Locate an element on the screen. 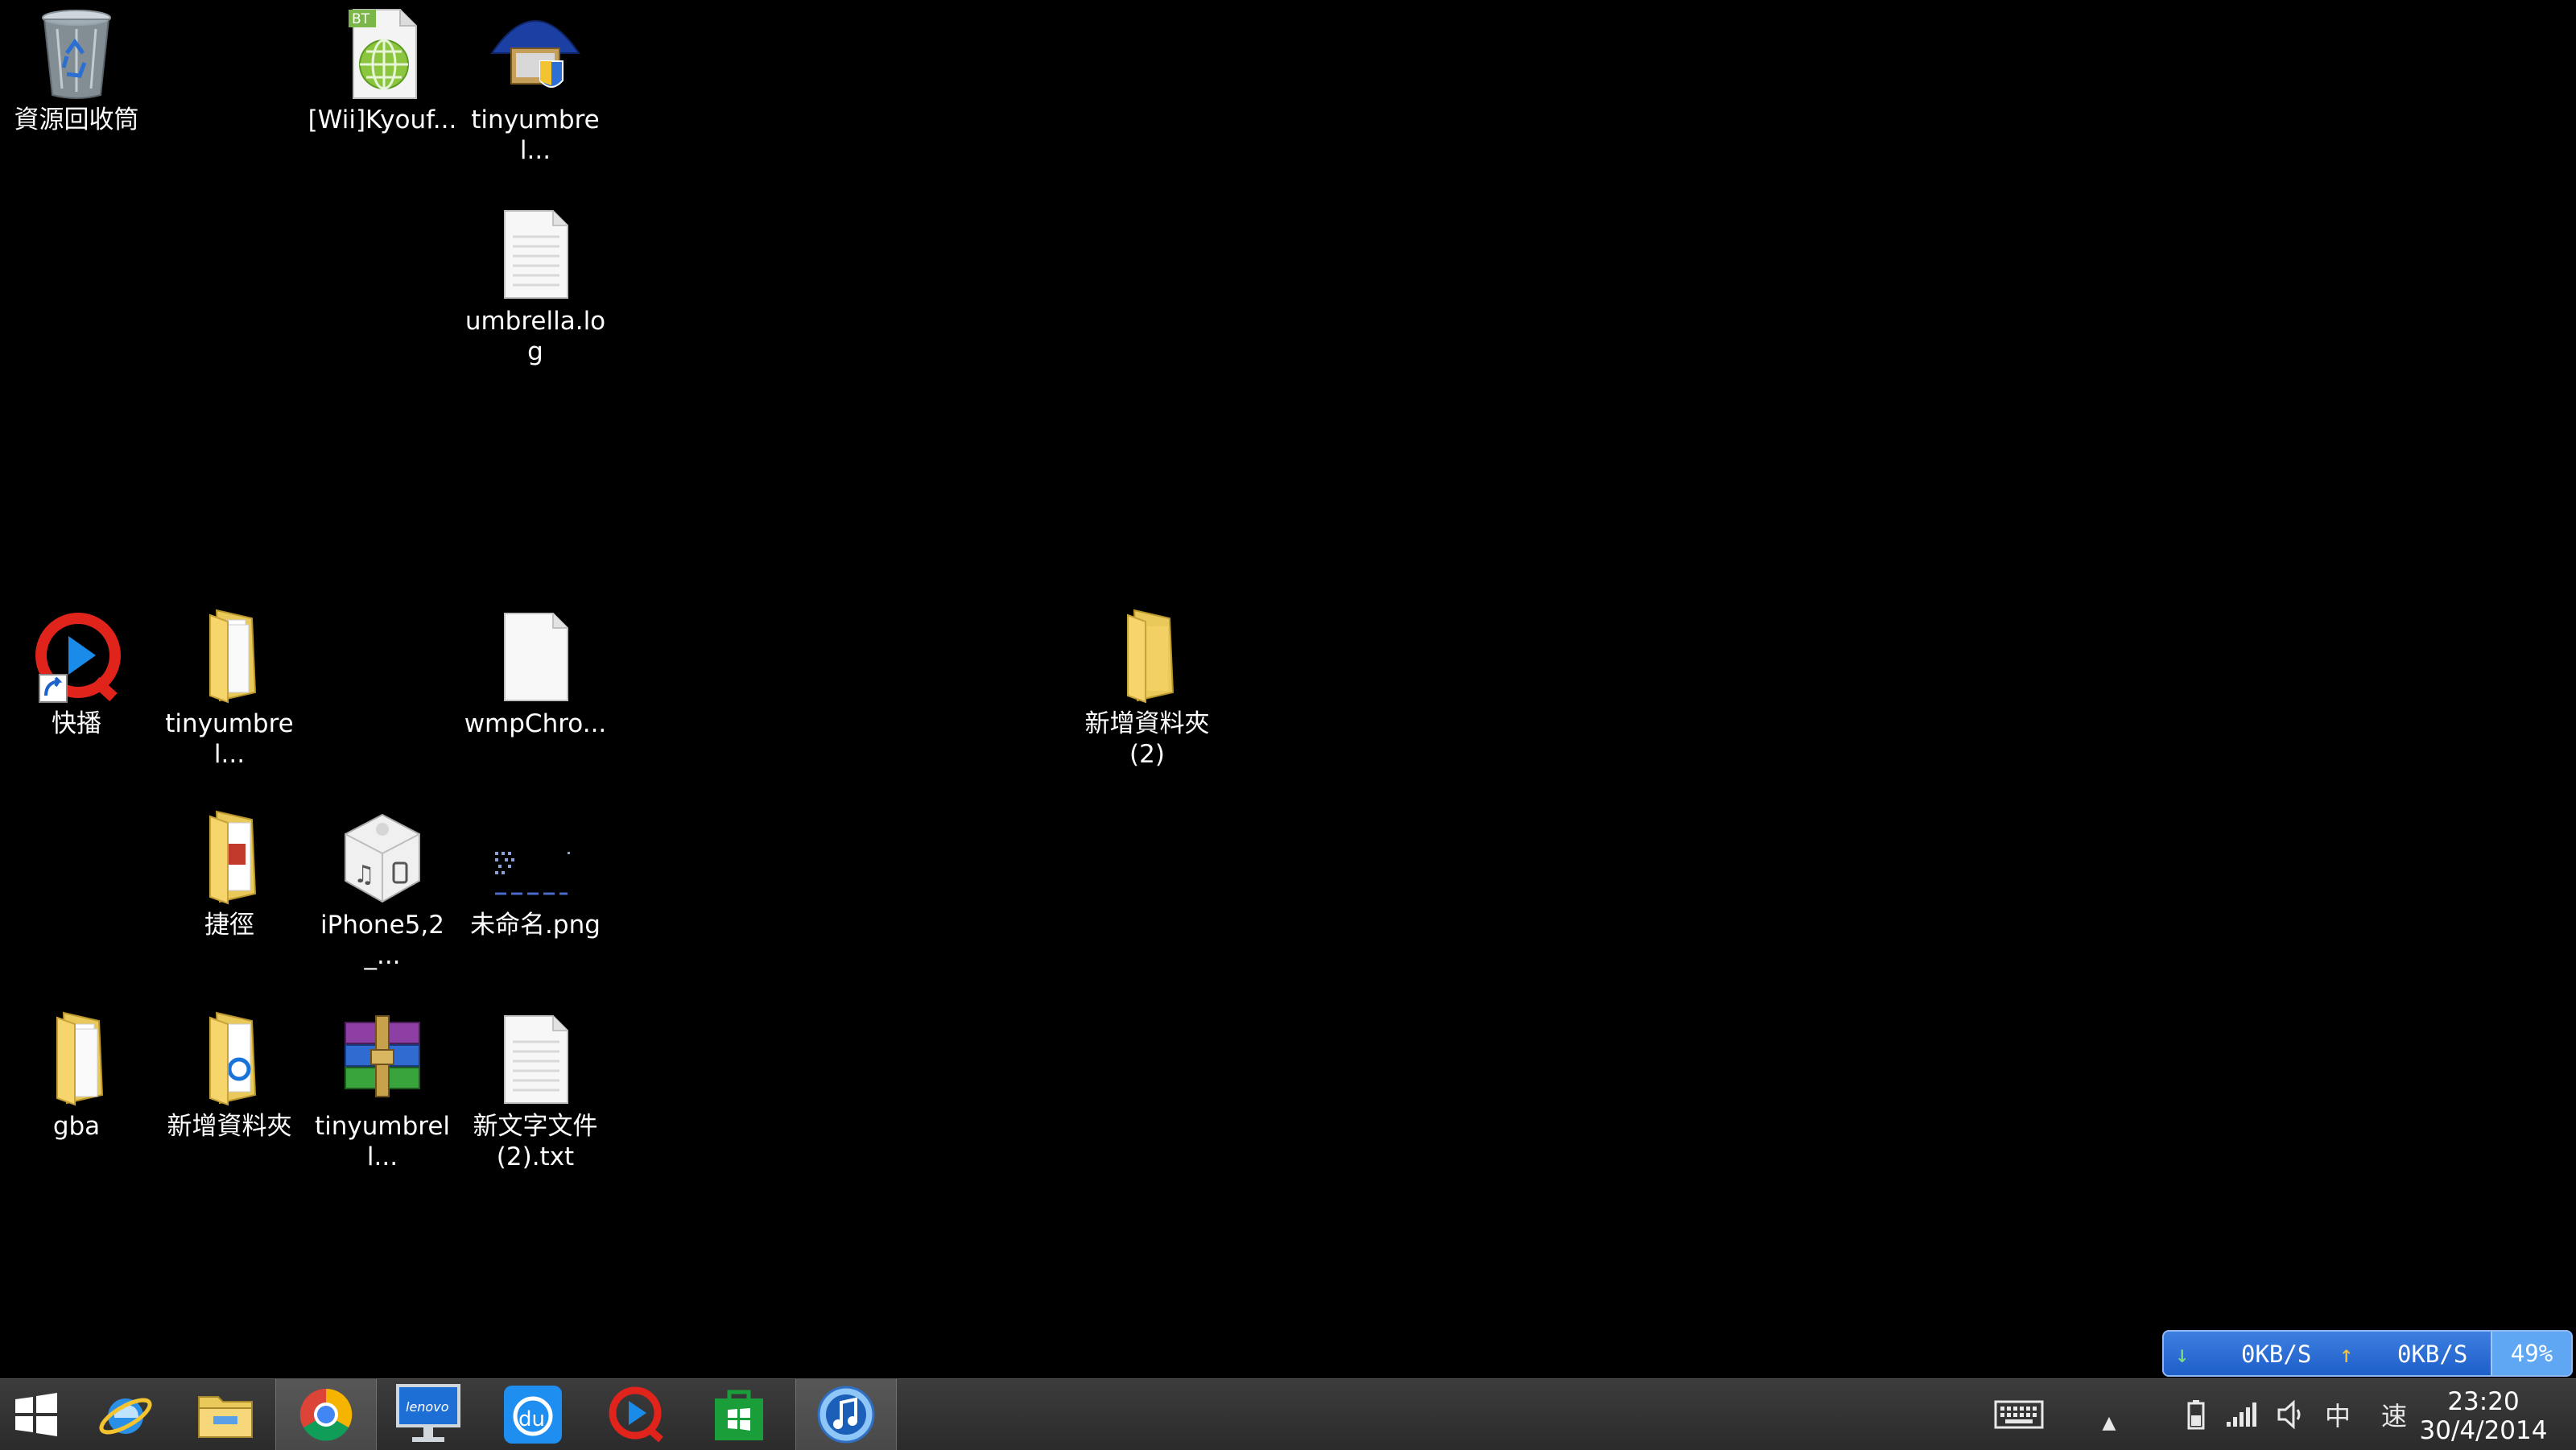 The width and height of the screenshot is (2576, 1450). start-button is located at coordinates (36, 1414).